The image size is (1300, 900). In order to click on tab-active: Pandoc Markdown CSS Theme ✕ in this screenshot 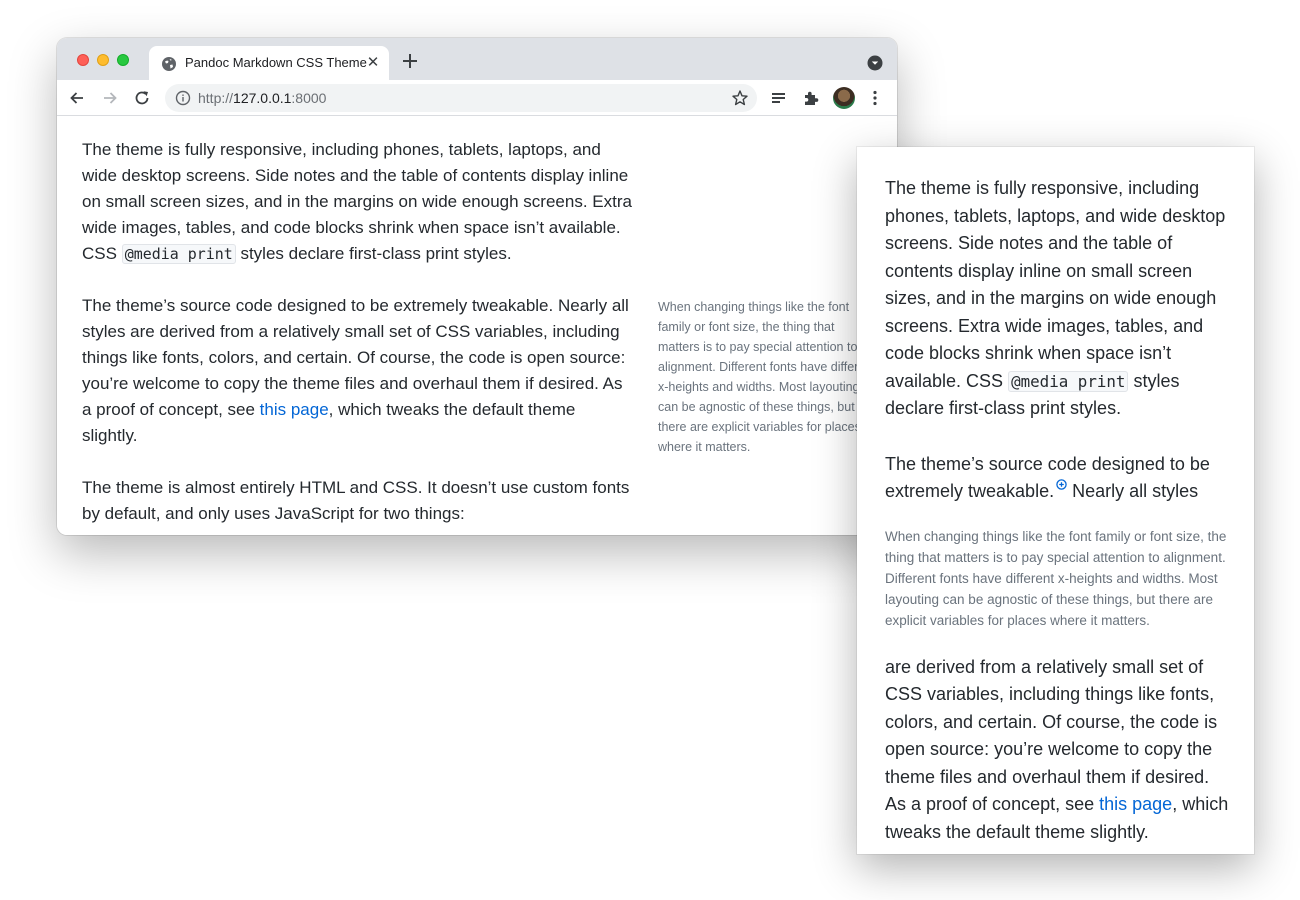, I will do `click(269, 63)`.